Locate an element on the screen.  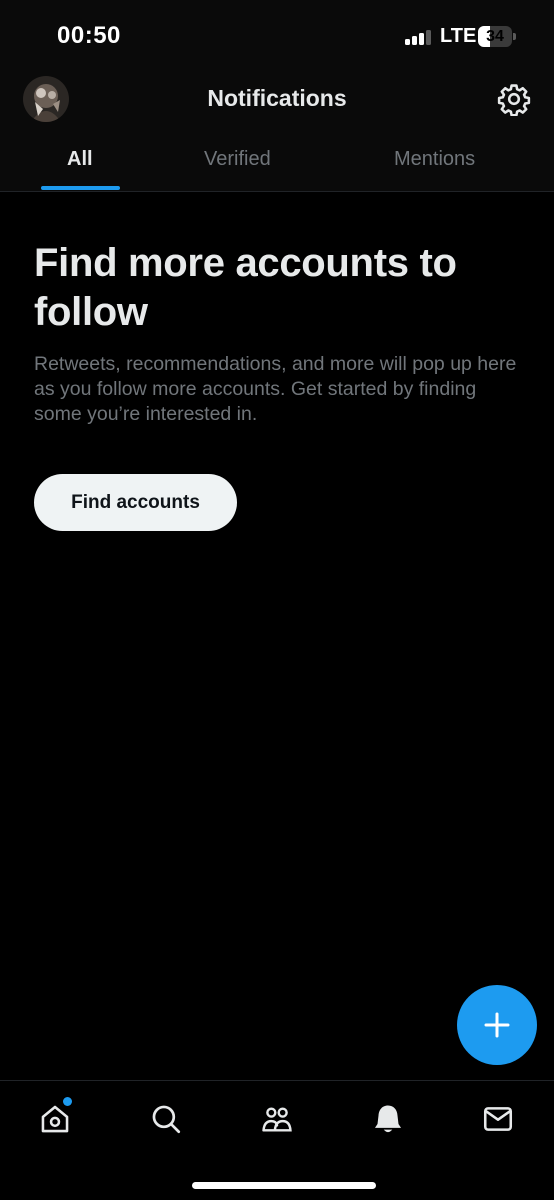
status-time: 00:50 is located at coordinates (89, 35).